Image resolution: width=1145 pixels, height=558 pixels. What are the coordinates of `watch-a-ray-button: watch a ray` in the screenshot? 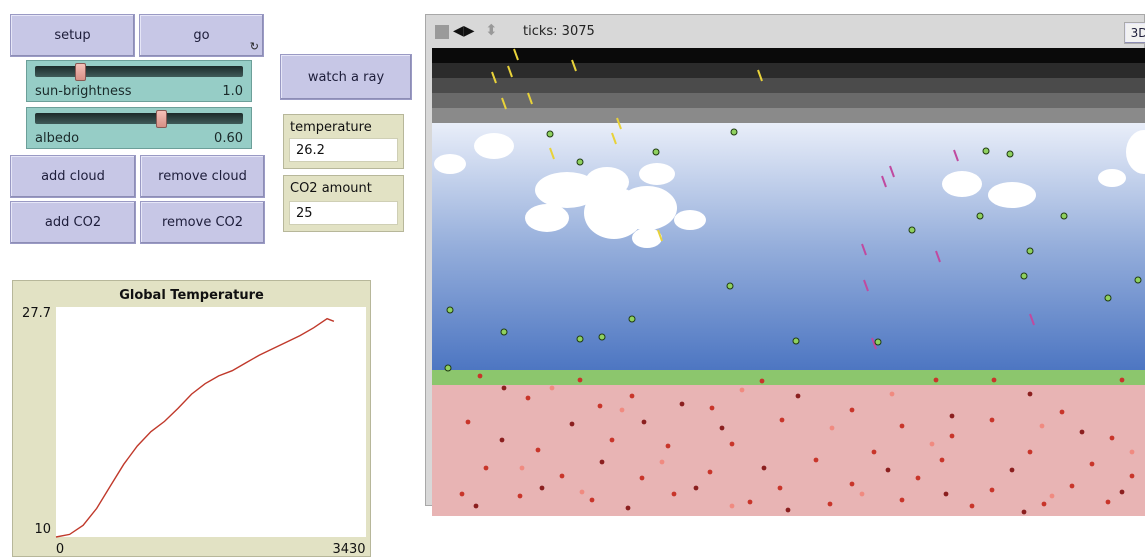 It's located at (346, 77).